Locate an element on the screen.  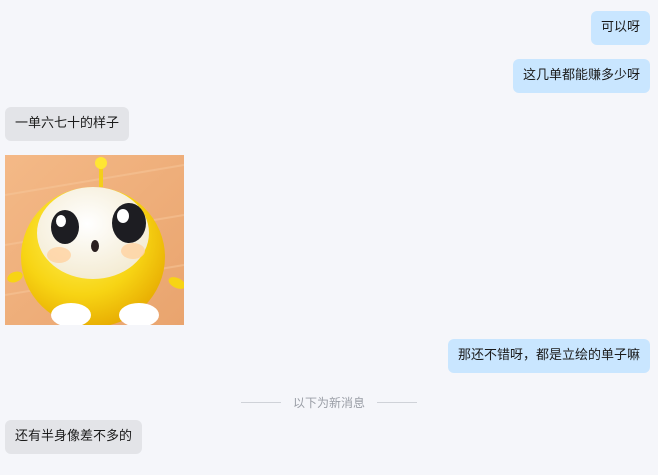
outgoing-message-bubble: 这几单都能赚多少呀 is located at coordinates (581, 76).